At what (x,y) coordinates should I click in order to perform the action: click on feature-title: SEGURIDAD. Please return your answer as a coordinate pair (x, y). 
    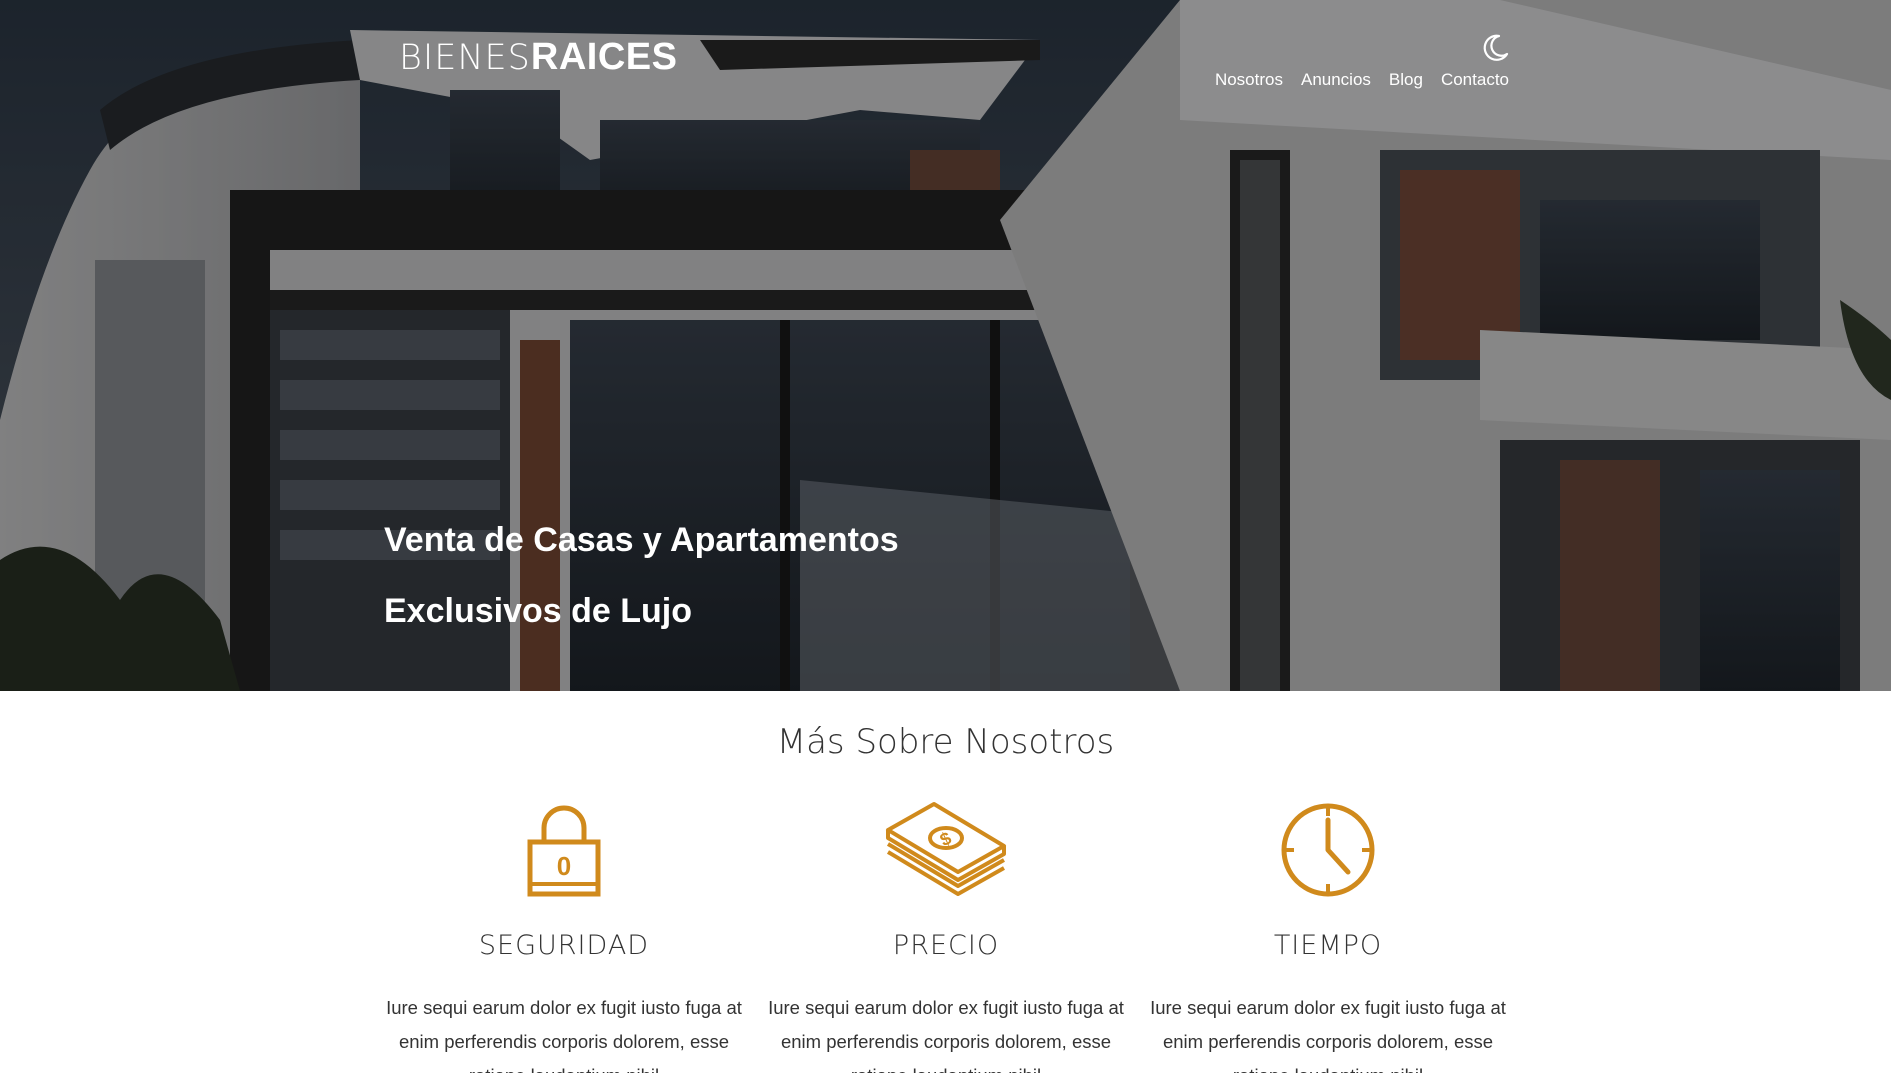
    Looking at the image, I should click on (564, 945).